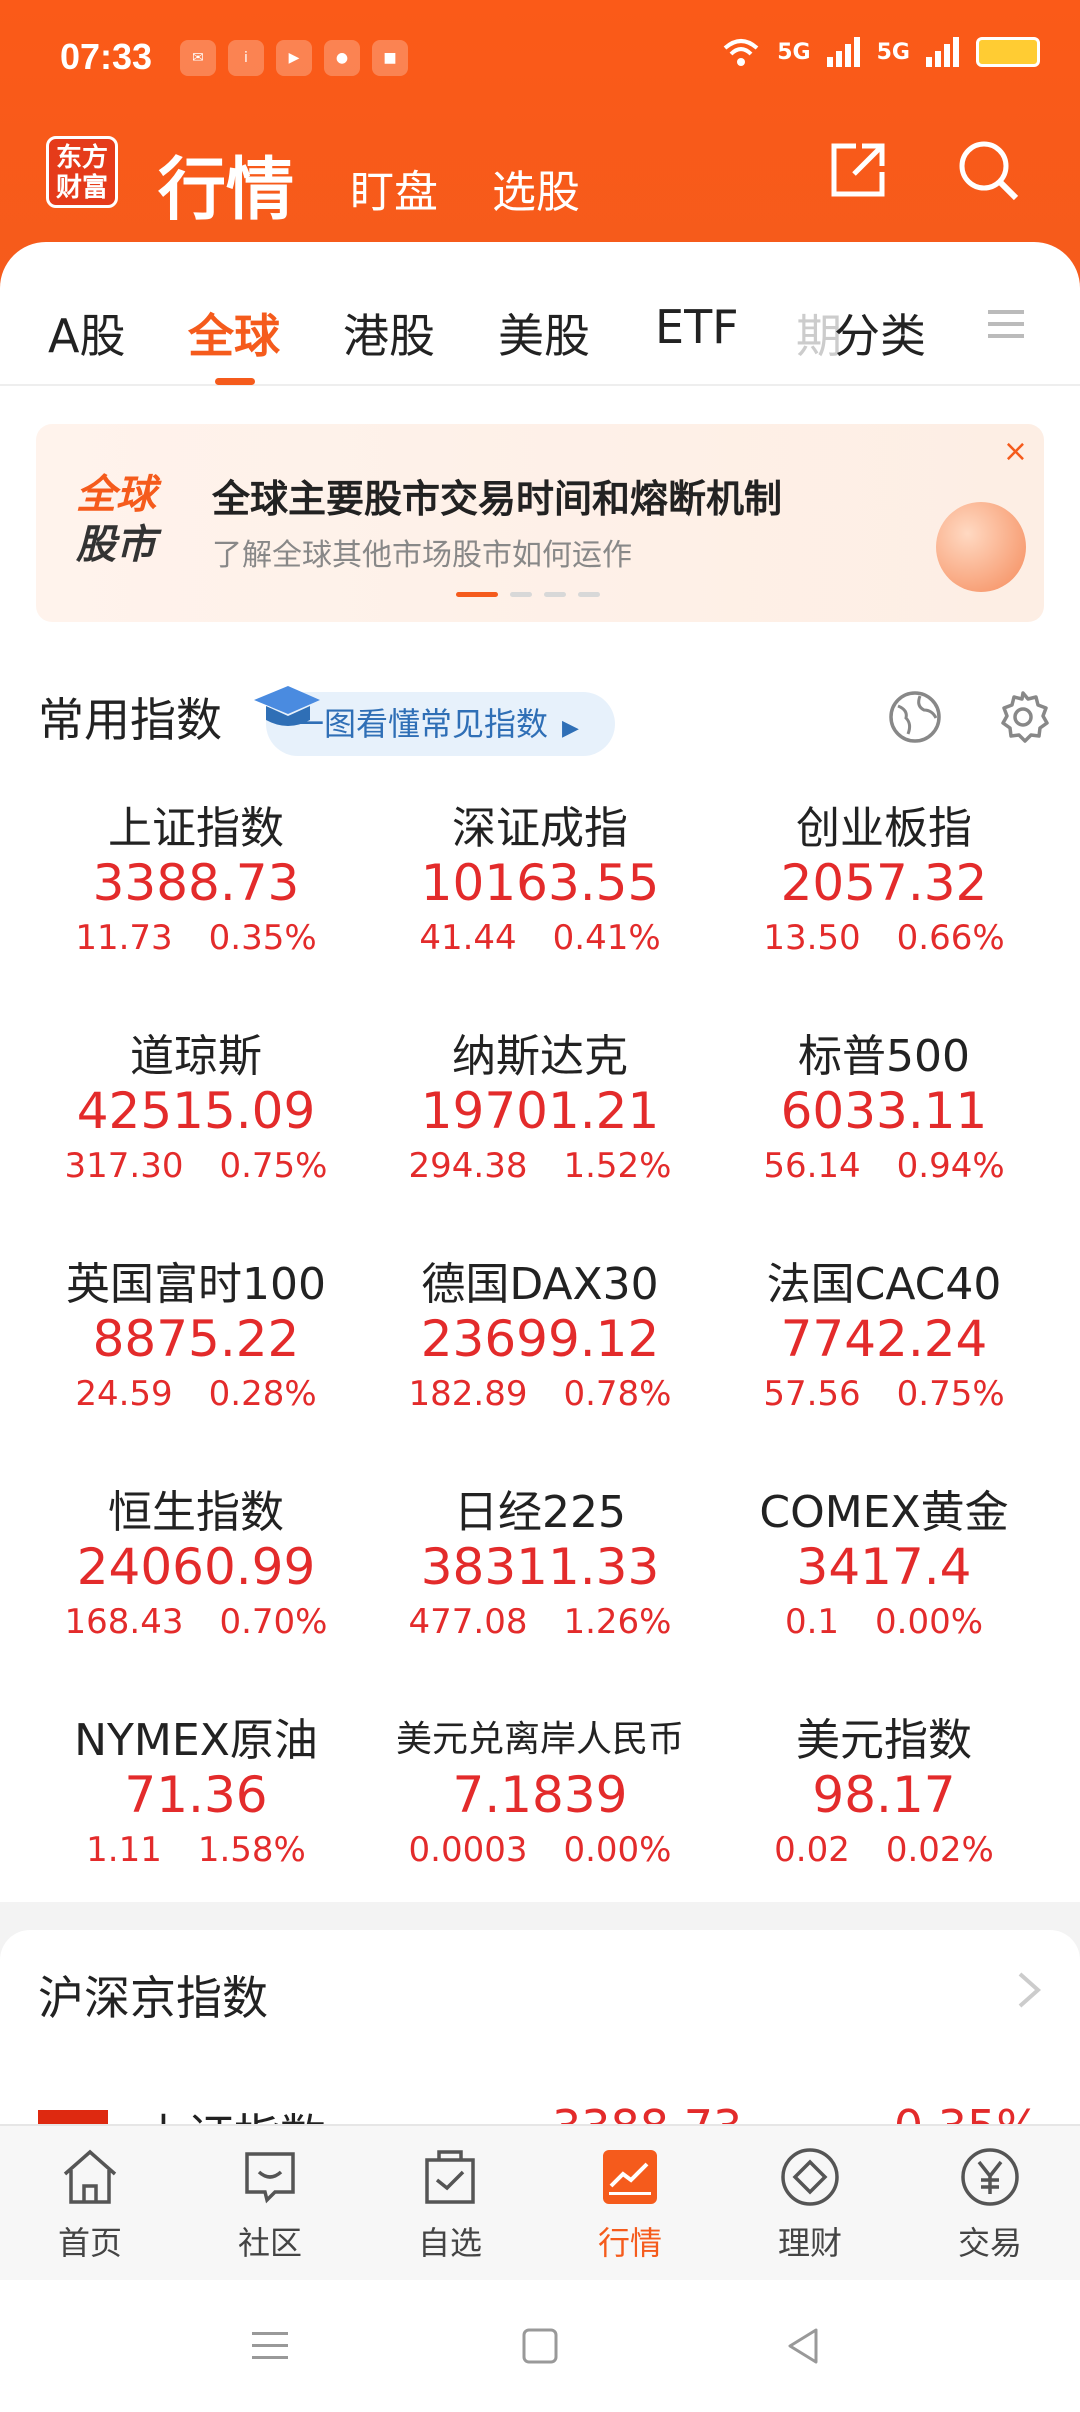 The height and width of the screenshot is (2412, 1080). Describe the element at coordinates (196, 1103) in the screenshot. I see `index-card: 道琼斯 42515.09 317.30 0.75%` at that location.